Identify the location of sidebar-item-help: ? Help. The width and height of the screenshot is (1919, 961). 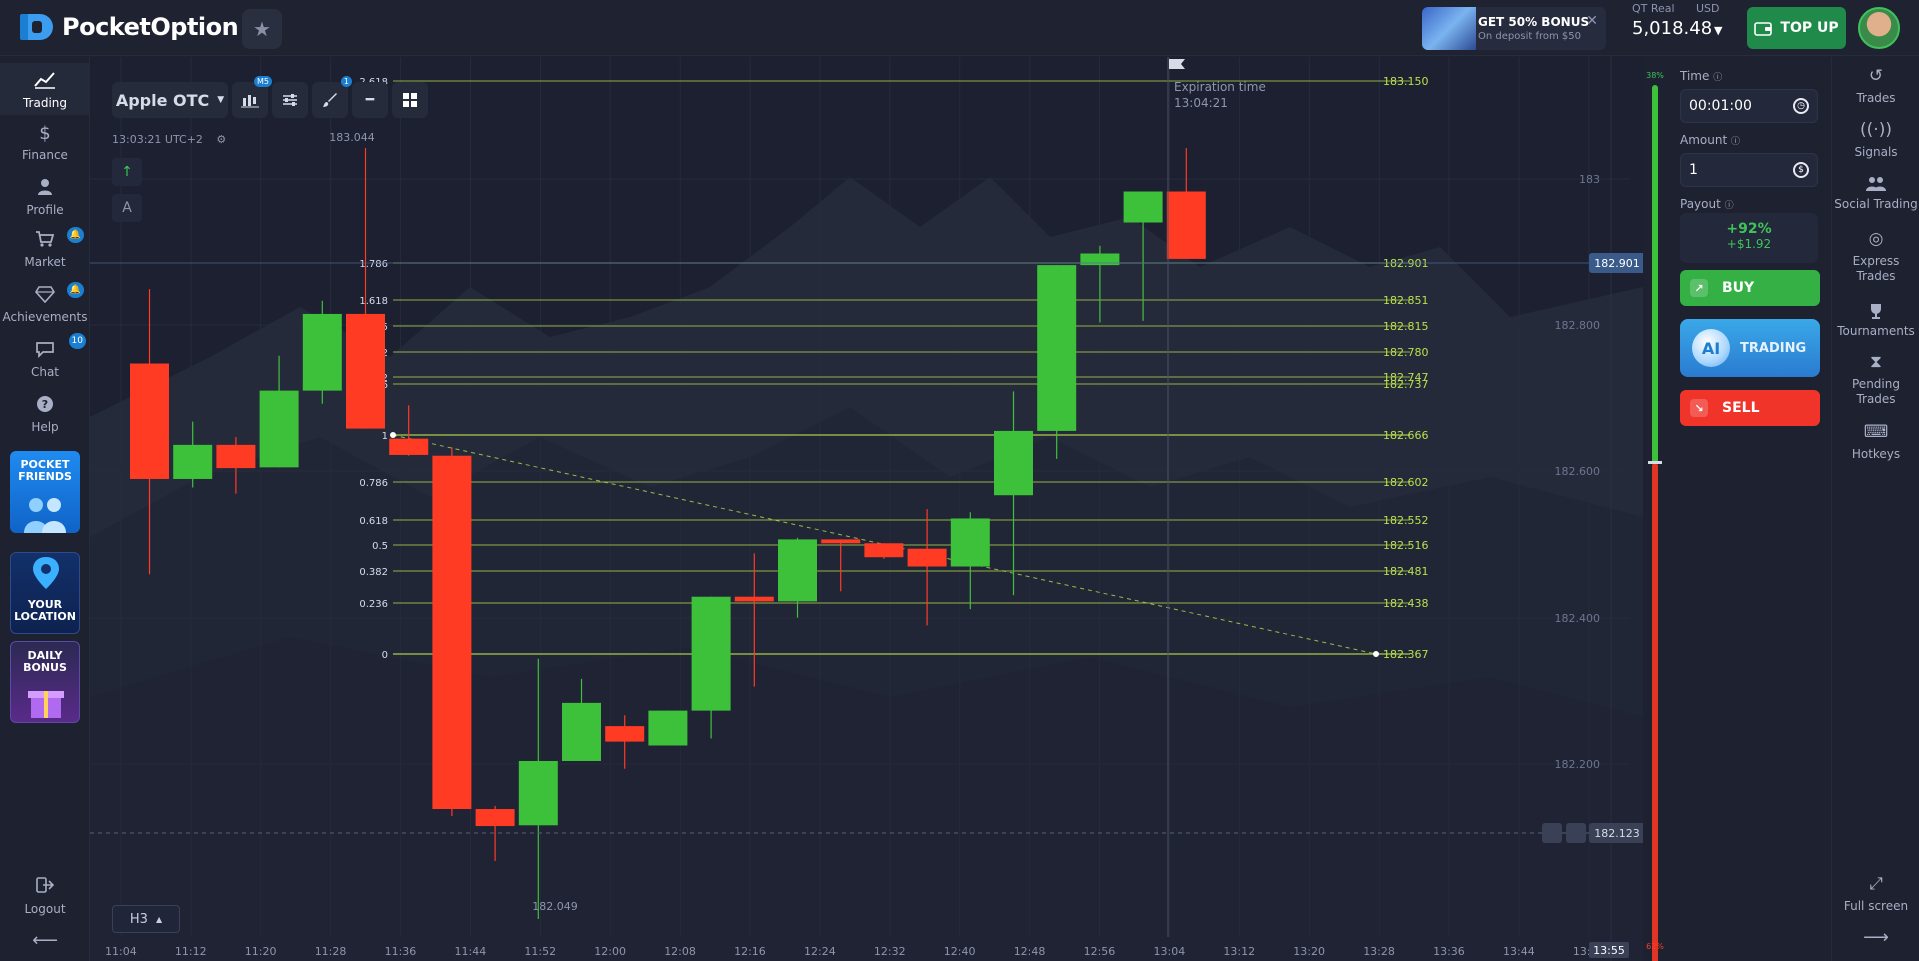
(45, 414).